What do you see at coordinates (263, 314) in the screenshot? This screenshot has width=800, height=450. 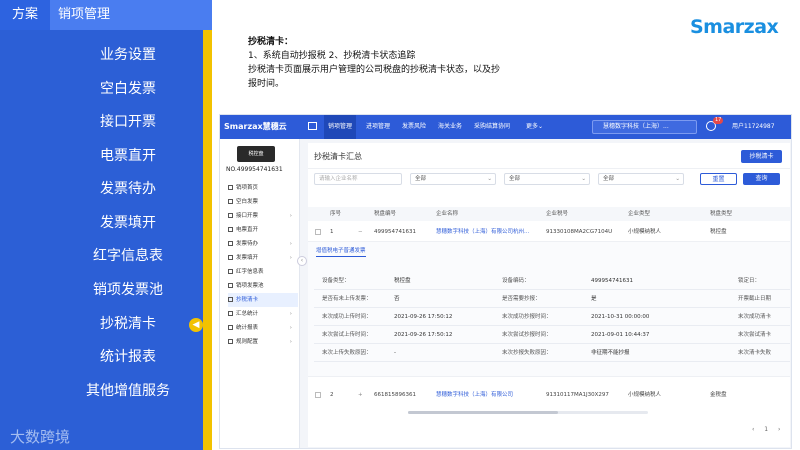 I see `sidebar-item: 汇总统计 ›` at bounding box center [263, 314].